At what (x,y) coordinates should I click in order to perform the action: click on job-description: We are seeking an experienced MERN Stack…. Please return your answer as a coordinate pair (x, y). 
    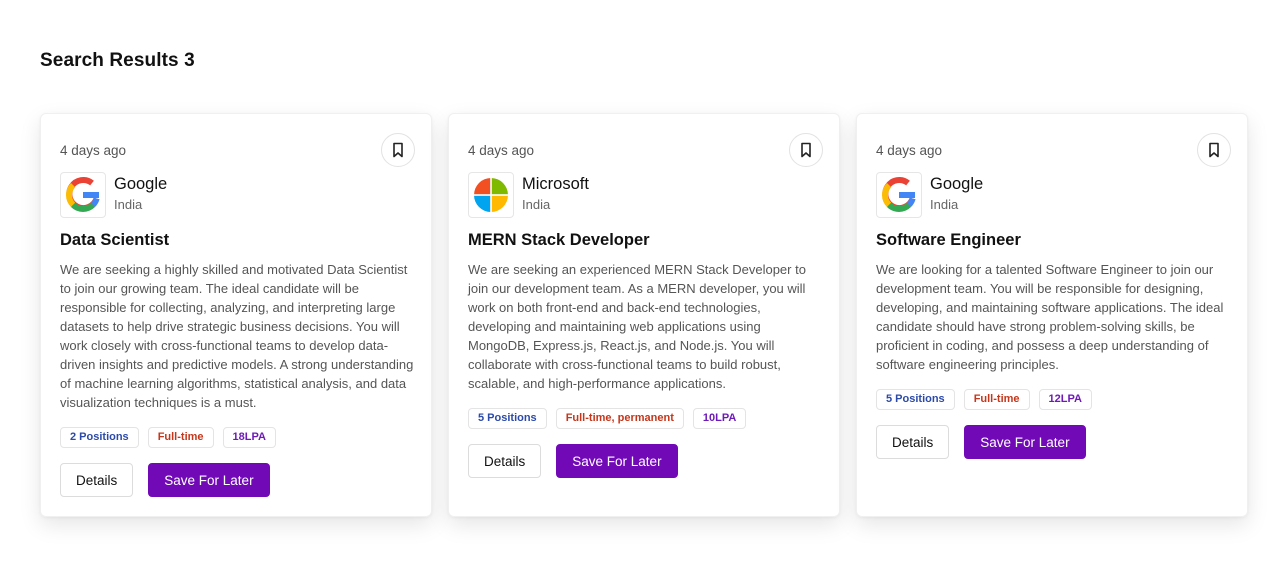
    Looking at the image, I should click on (637, 326).